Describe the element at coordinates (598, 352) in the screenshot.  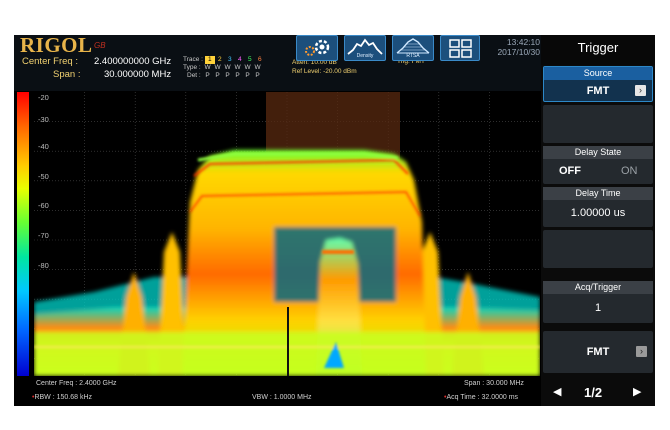
I see `fmt-softkey: FMT ›` at that location.